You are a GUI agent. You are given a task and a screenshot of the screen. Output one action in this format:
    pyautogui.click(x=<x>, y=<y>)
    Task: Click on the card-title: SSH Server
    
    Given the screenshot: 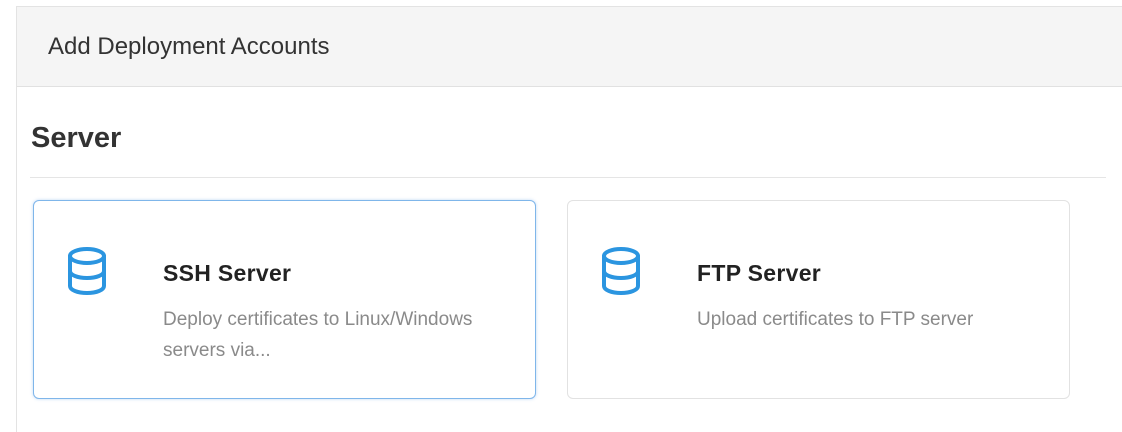 What is the action you would take?
    pyautogui.click(x=227, y=273)
    